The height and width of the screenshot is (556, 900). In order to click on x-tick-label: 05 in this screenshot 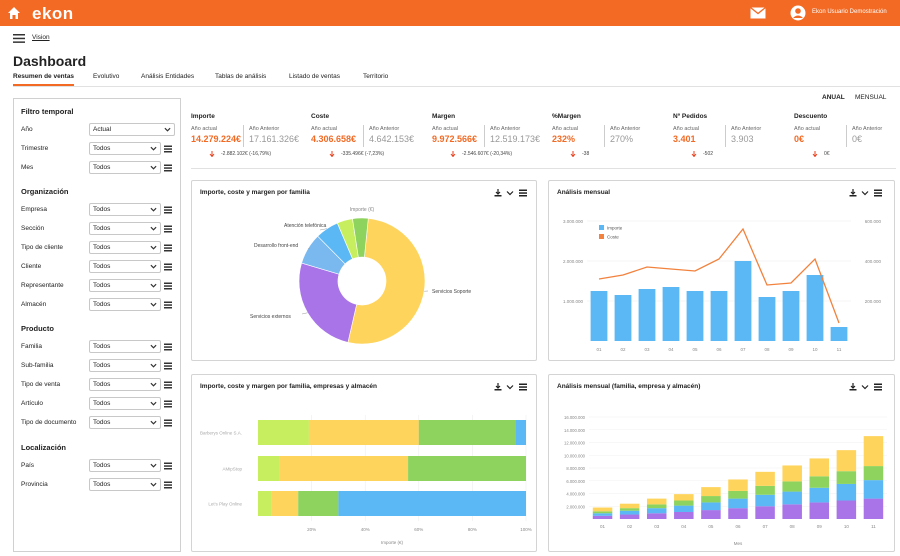, I will do `click(695, 349)`.